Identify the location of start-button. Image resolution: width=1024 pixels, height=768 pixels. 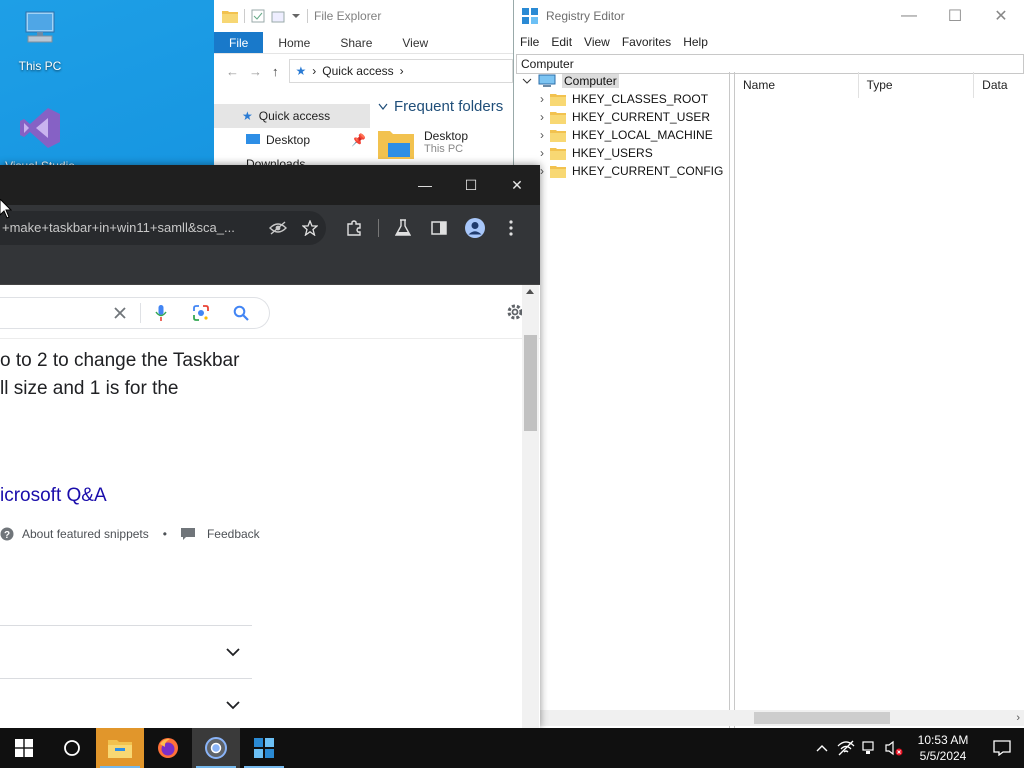
(24, 748).